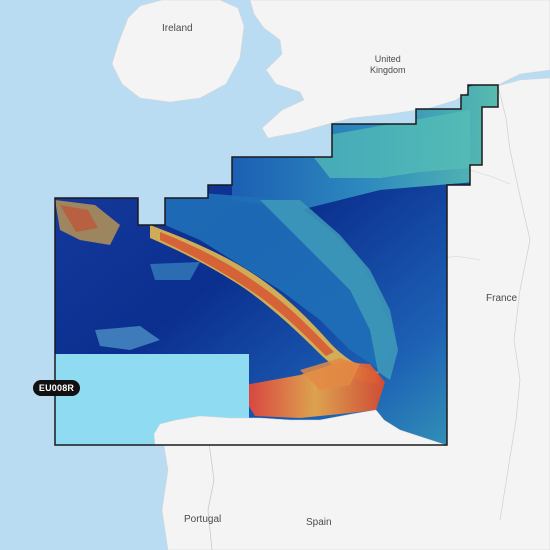 This screenshot has height=550, width=550. What do you see at coordinates (178, 51) in the screenshot?
I see `ireland-land` at bounding box center [178, 51].